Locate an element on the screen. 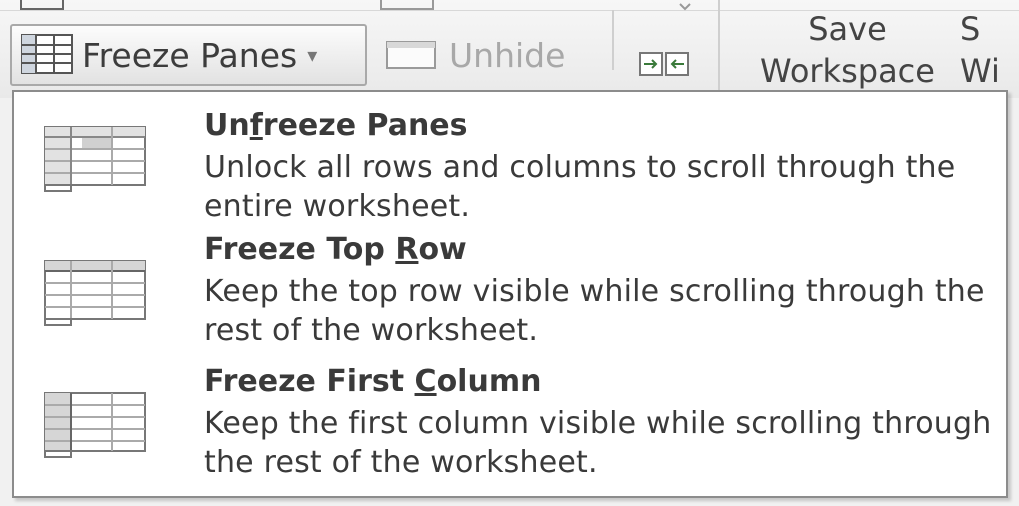  chevron-down-icon is located at coordinates (685, 7).